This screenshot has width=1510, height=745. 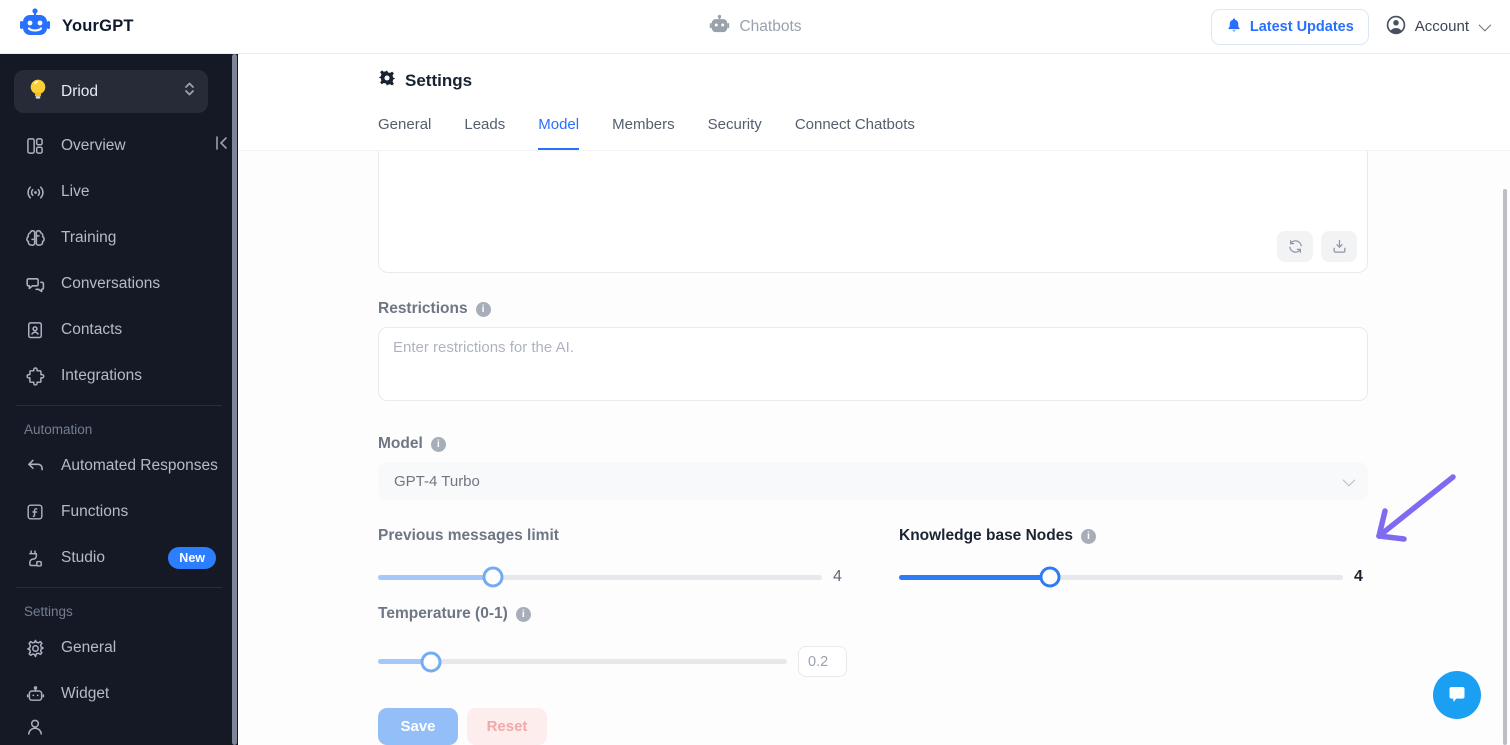 What do you see at coordinates (1301, 26) in the screenshot?
I see `latest-updates-label: Latest Updates` at bounding box center [1301, 26].